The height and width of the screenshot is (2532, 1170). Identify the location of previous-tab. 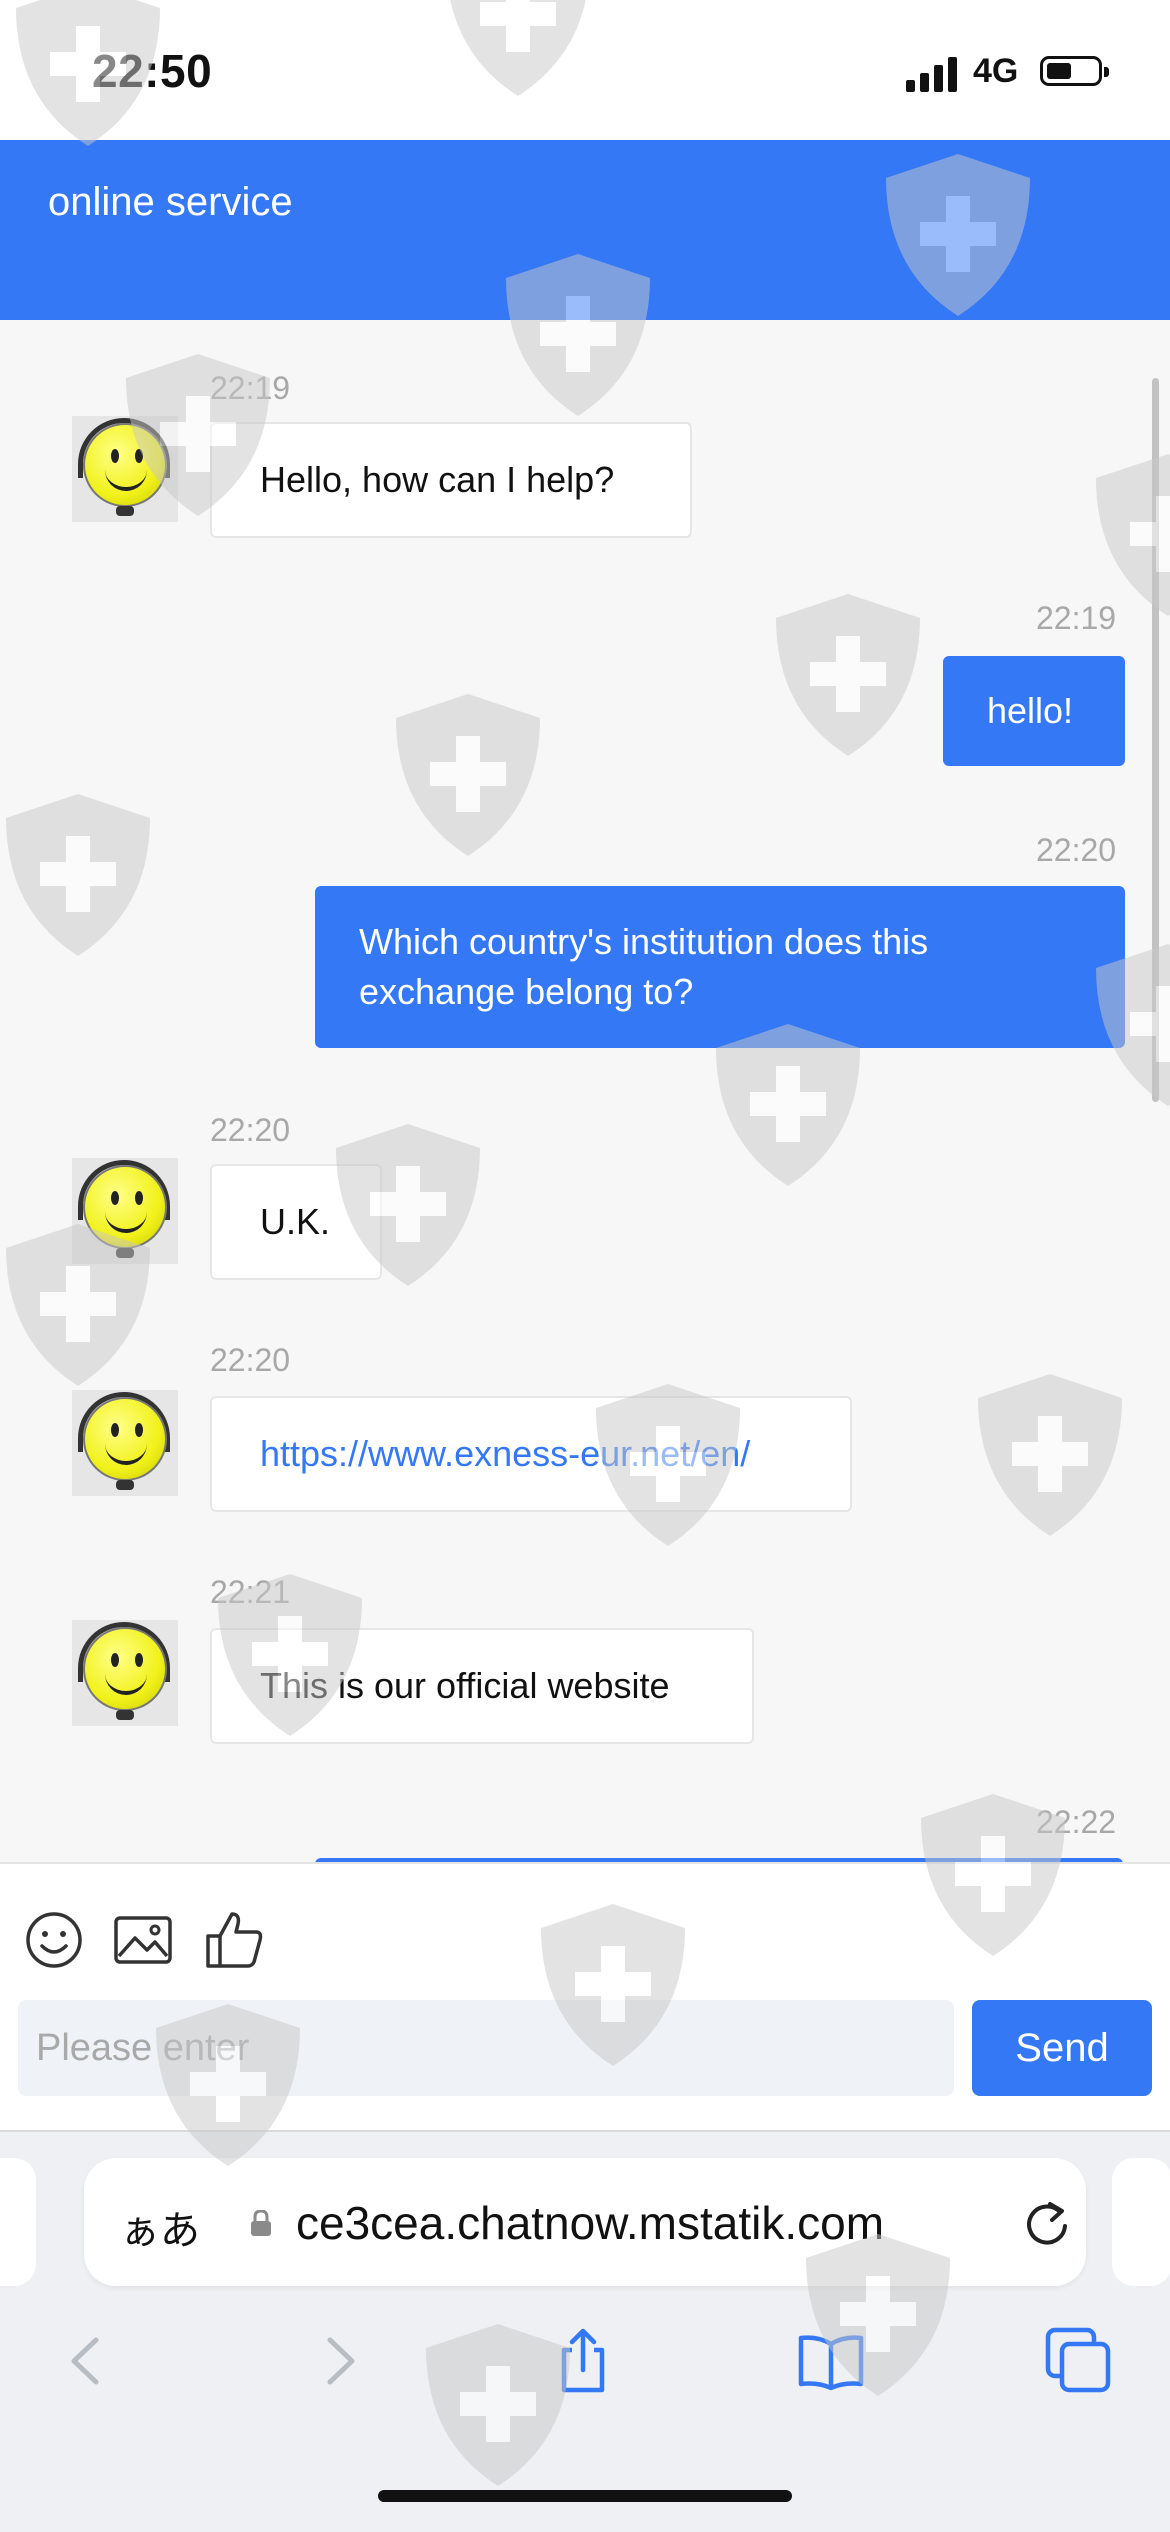
(18, 2222).